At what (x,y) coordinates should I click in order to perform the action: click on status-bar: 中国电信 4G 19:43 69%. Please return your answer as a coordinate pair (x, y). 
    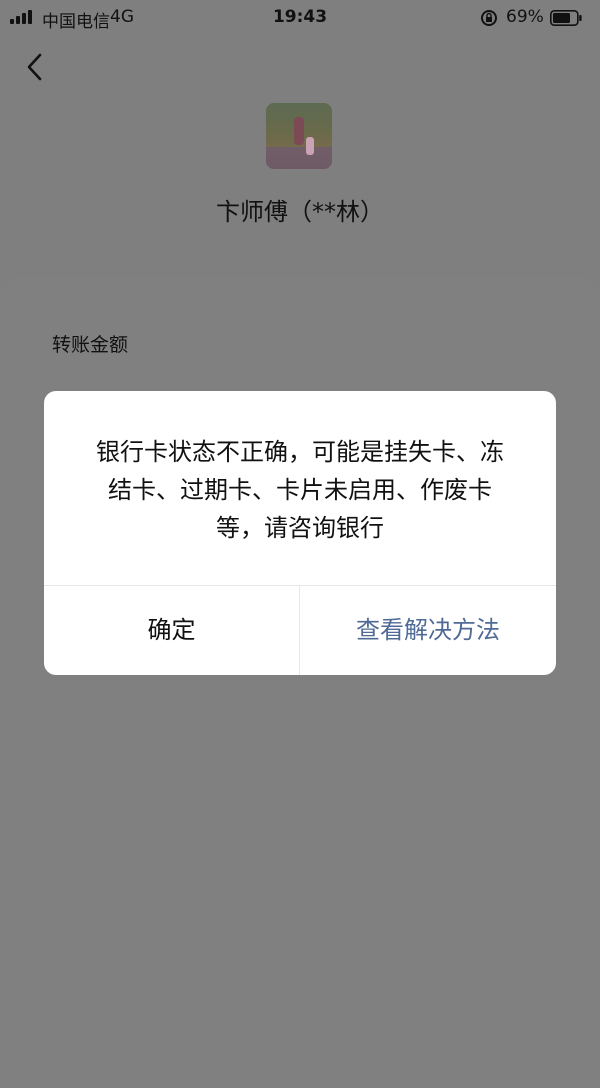
    Looking at the image, I should click on (300, 18).